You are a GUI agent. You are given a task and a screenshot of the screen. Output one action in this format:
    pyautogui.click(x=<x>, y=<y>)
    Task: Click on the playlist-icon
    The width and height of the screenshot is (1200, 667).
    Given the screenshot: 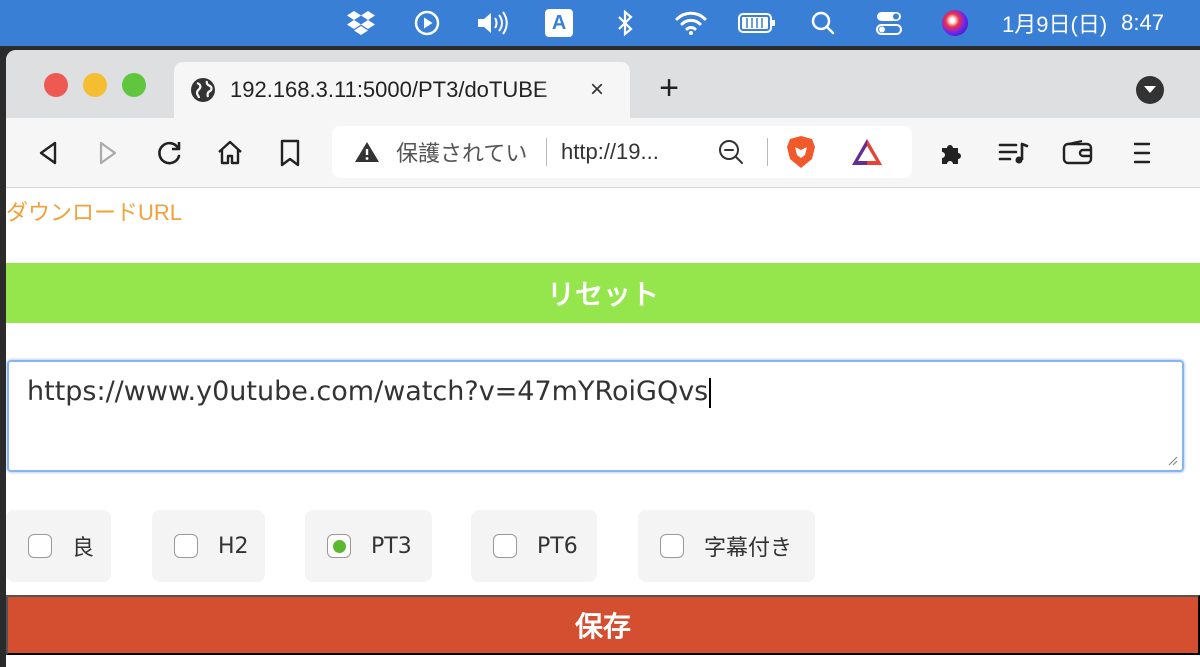 What is the action you would take?
    pyautogui.click(x=1013, y=153)
    